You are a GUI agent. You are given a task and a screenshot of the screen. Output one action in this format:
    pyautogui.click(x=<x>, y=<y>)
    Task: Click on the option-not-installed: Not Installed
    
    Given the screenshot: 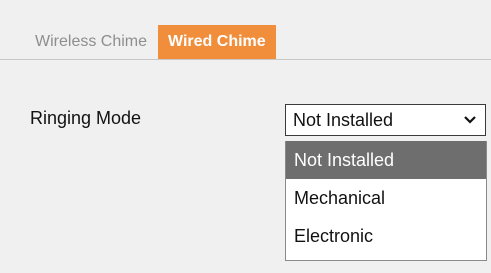 What is the action you would take?
    pyautogui.click(x=386, y=160)
    